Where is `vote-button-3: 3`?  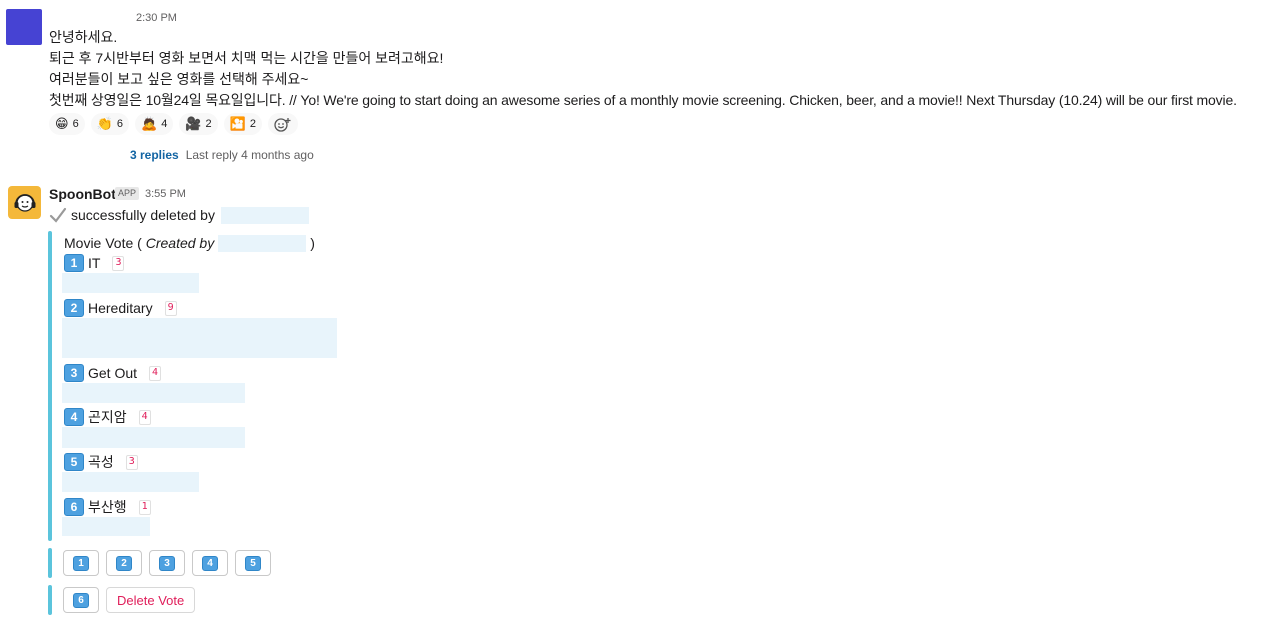 vote-button-3: 3 is located at coordinates (167, 563).